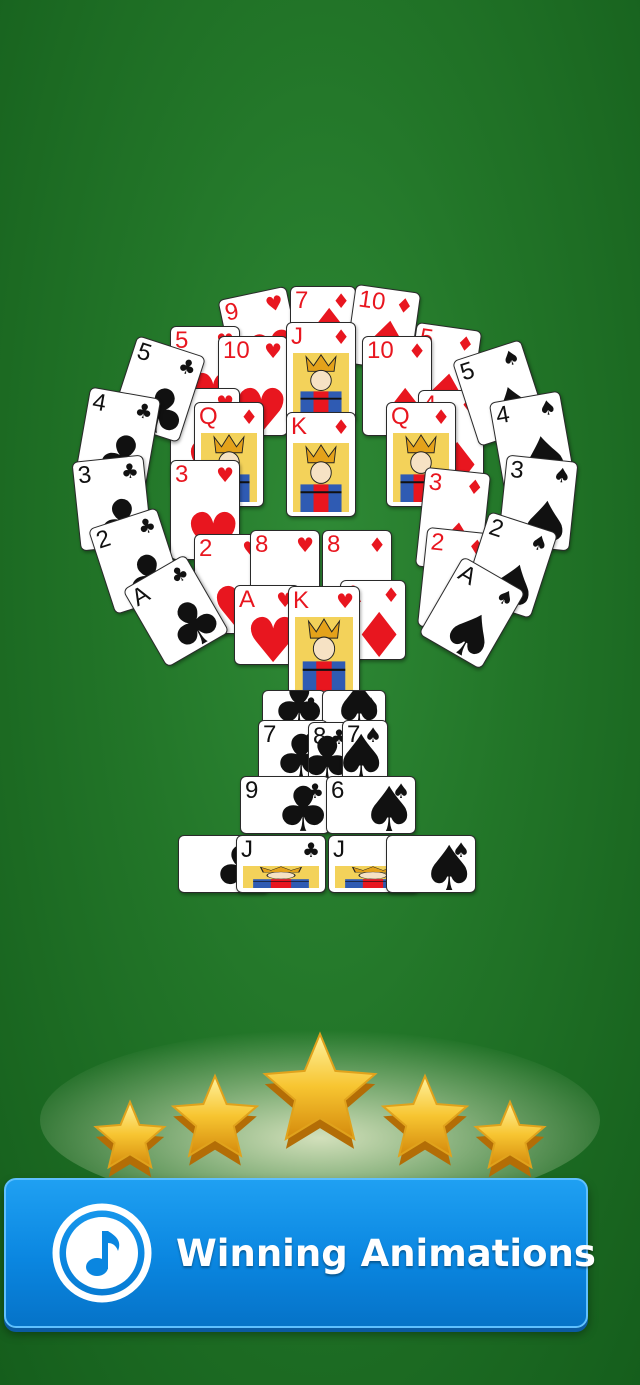 The width and height of the screenshot is (640, 1385). Describe the element at coordinates (320, 1110) in the screenshot. I see `celebration-stars` at that location.